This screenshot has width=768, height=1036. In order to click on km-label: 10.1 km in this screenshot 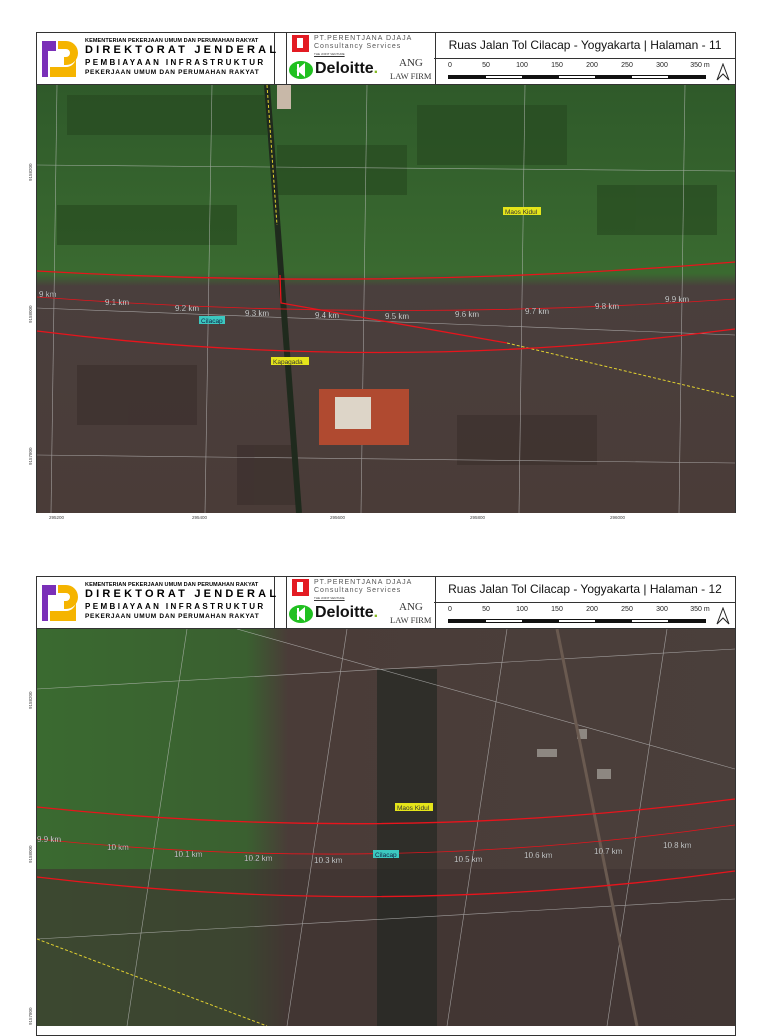, I will do `click(188, 854)`.